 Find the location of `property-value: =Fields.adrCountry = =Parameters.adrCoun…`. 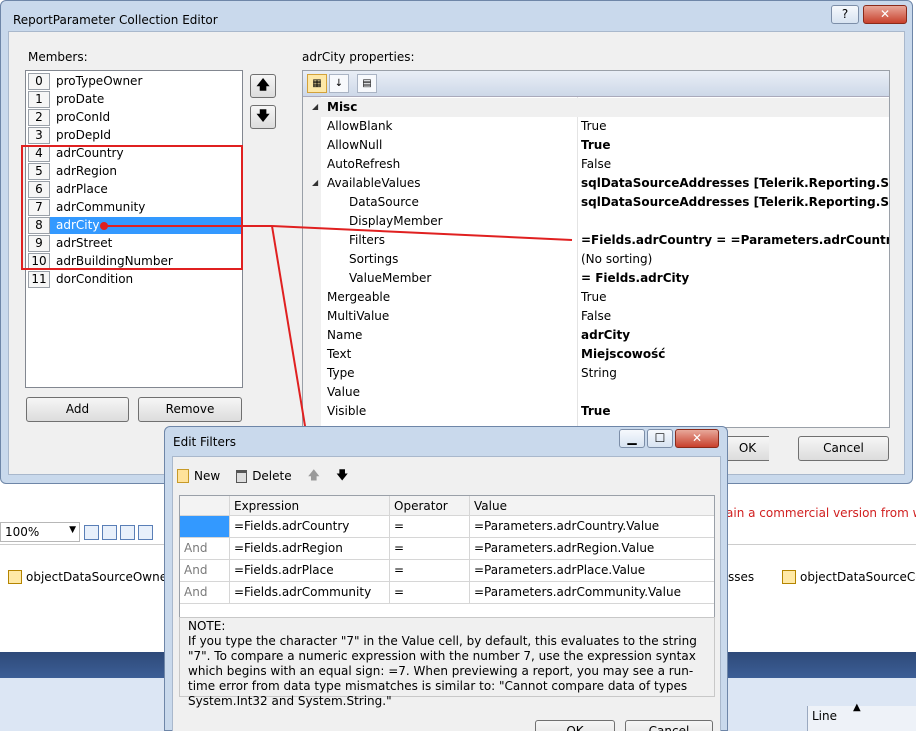

property-value: =Fields.adrCountry = =Parameters.adrCoun… is located at coordinates (735, 240).